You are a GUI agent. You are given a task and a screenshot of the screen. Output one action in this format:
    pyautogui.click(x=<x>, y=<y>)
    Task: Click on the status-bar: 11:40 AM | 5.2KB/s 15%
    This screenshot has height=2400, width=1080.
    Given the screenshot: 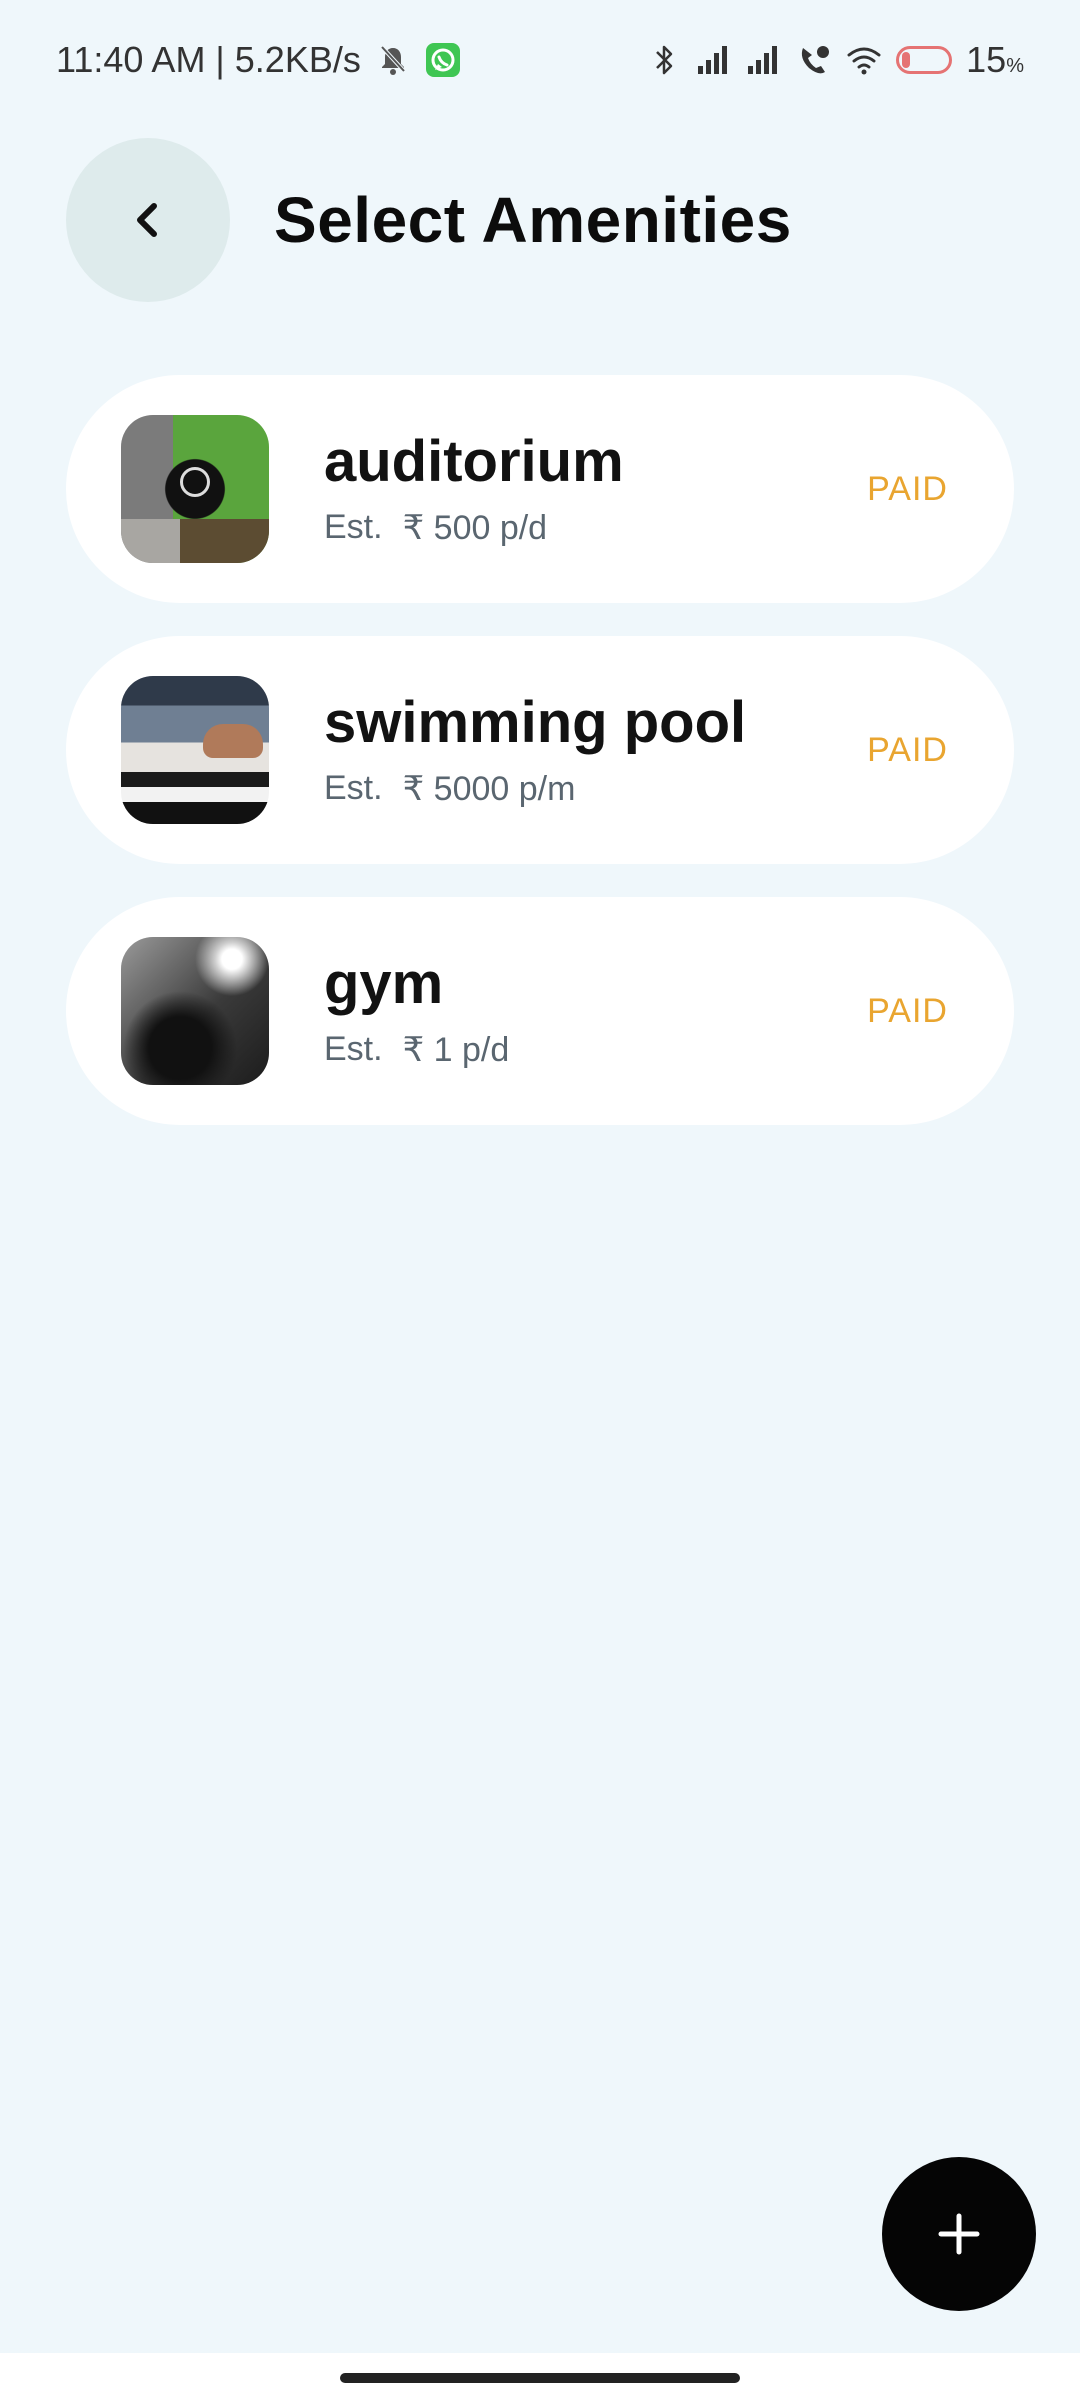 What is the action you would take?
    pyautogui.click(x=540, y=60)
    